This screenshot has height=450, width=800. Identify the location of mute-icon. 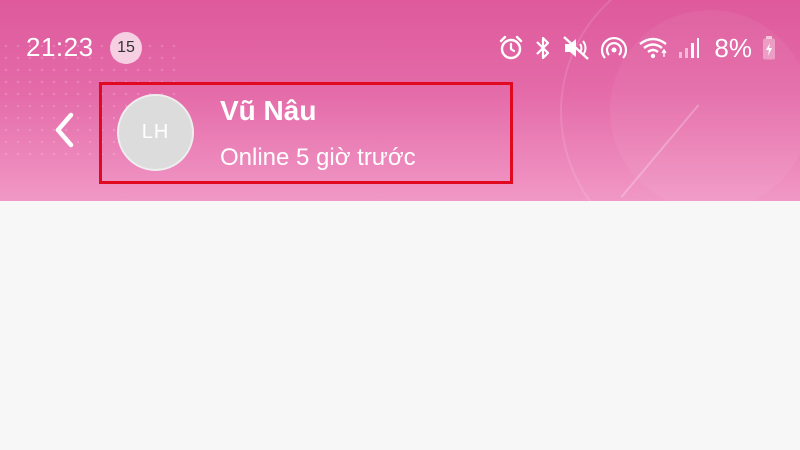
(576, 48).